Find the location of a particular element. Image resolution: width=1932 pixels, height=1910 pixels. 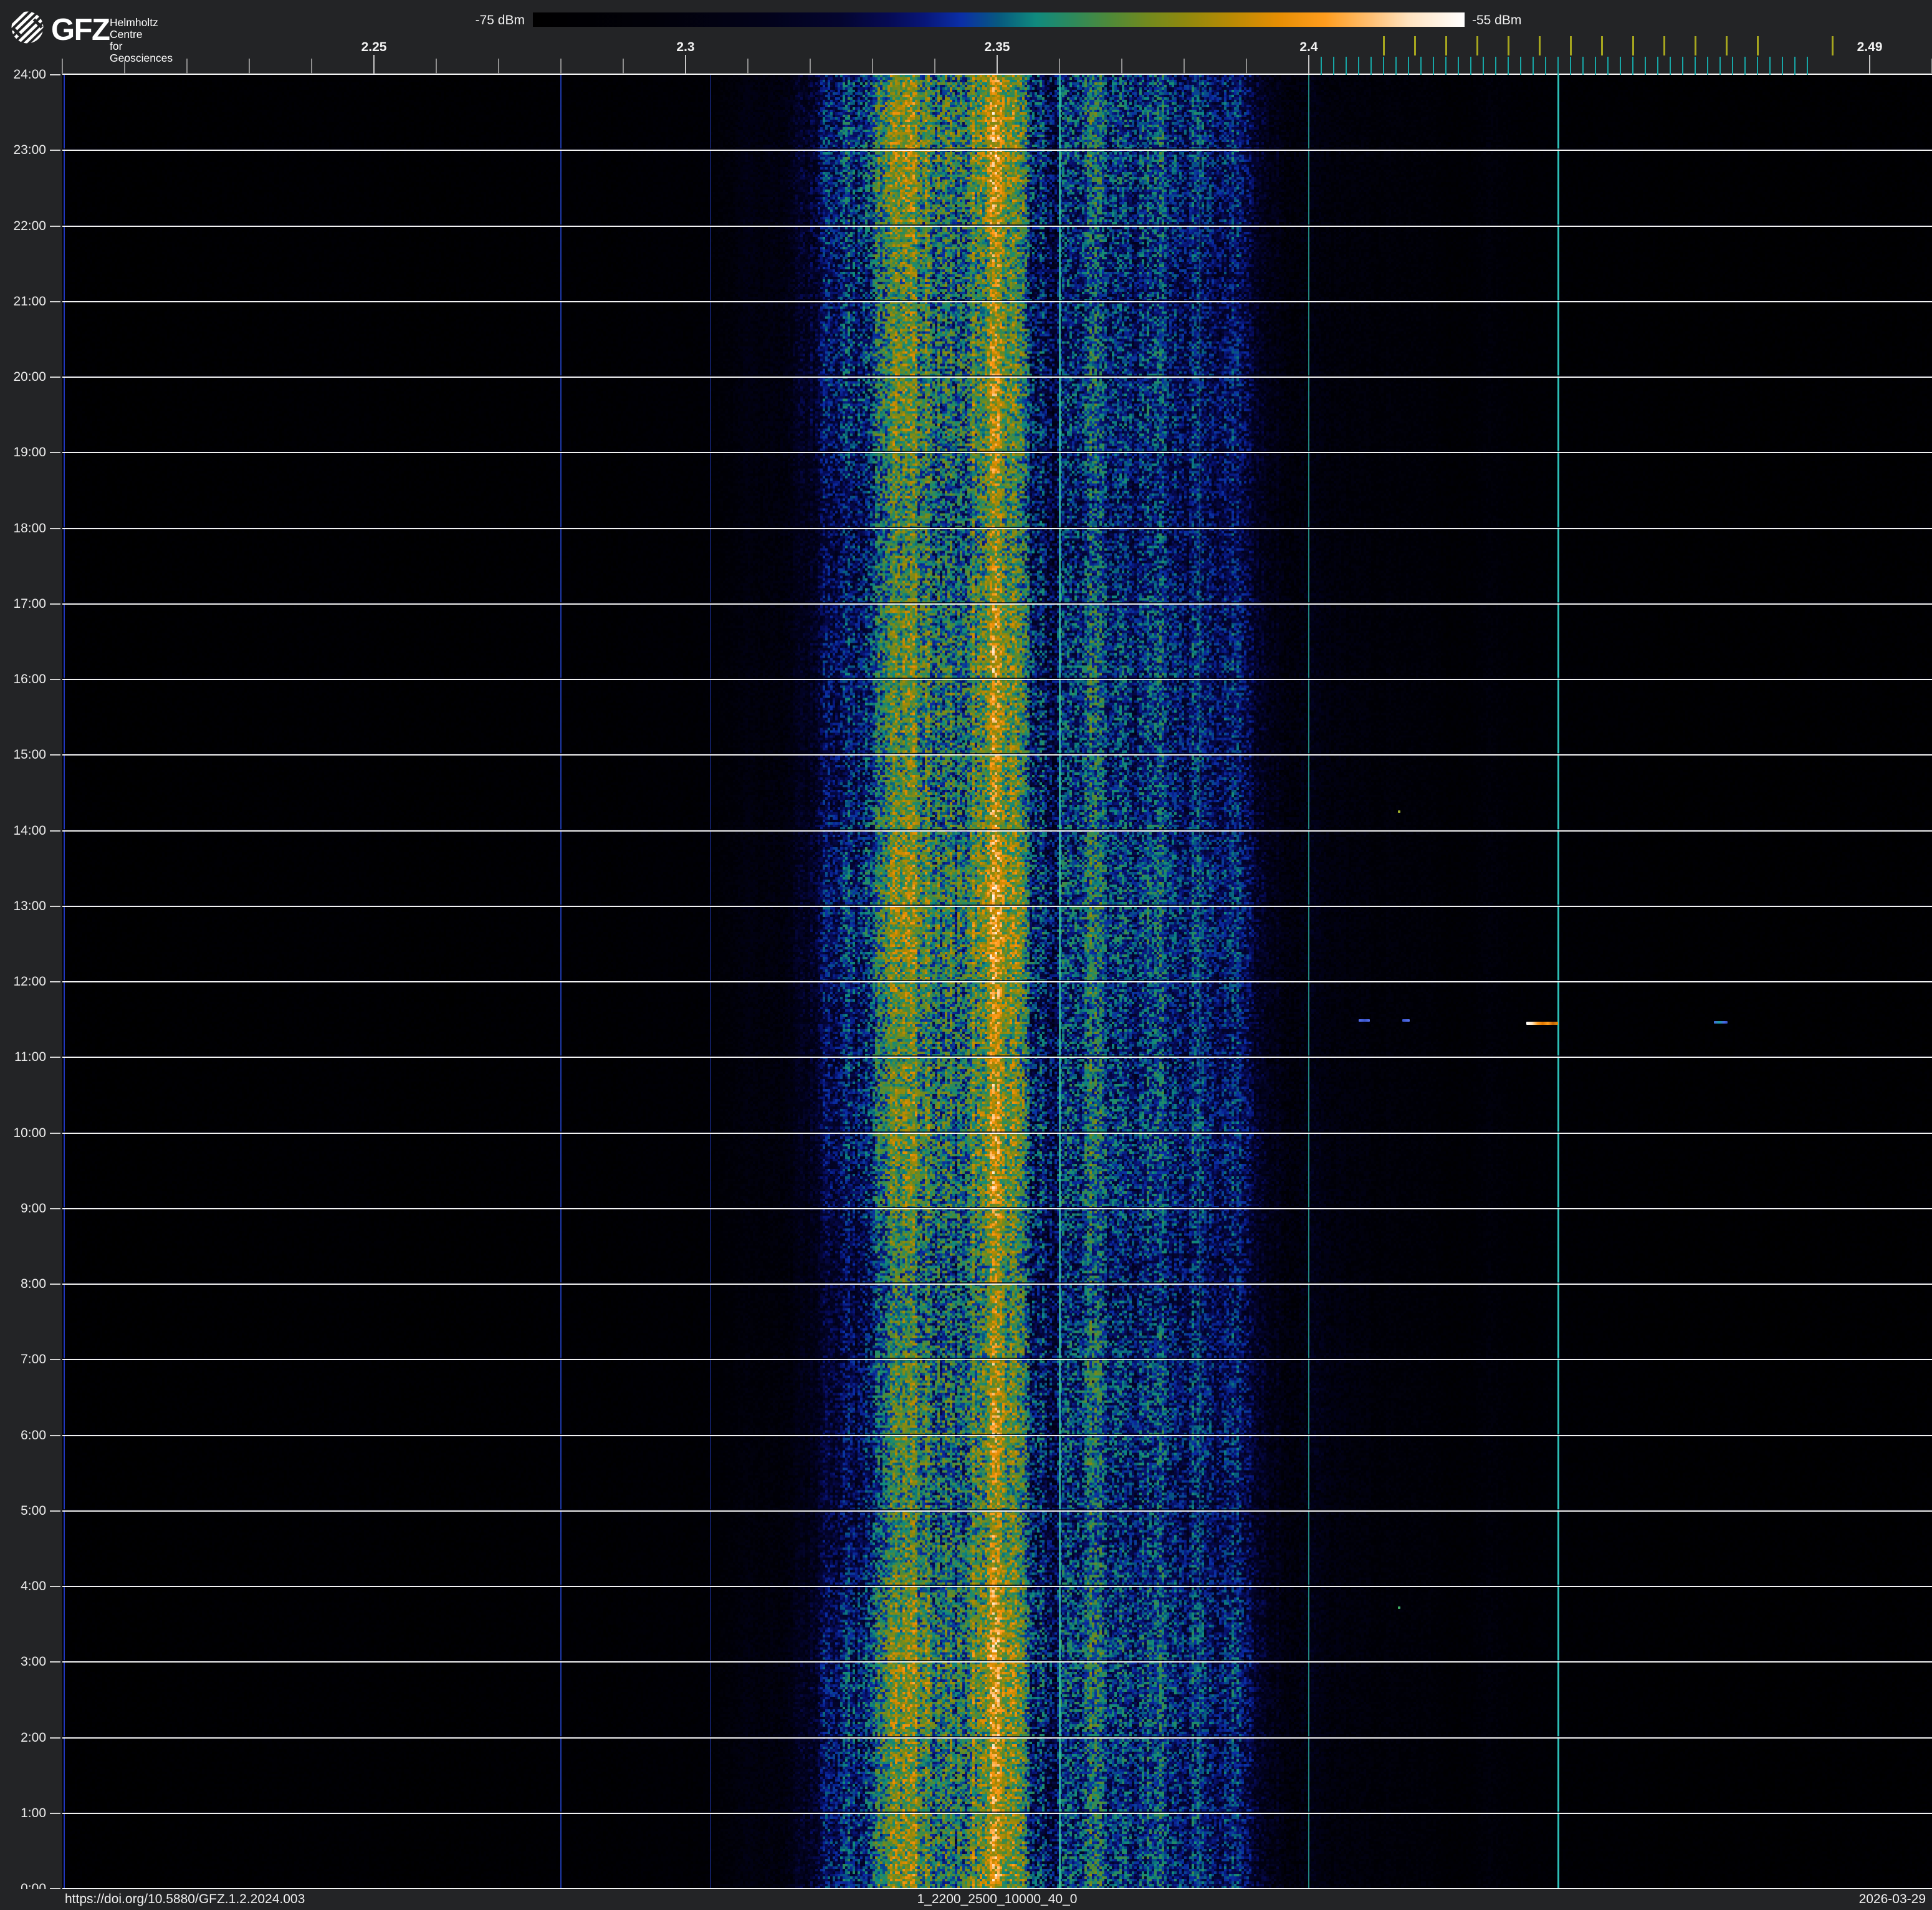

freq-tick-label: 2.25 is located at coordinates (374, 47).